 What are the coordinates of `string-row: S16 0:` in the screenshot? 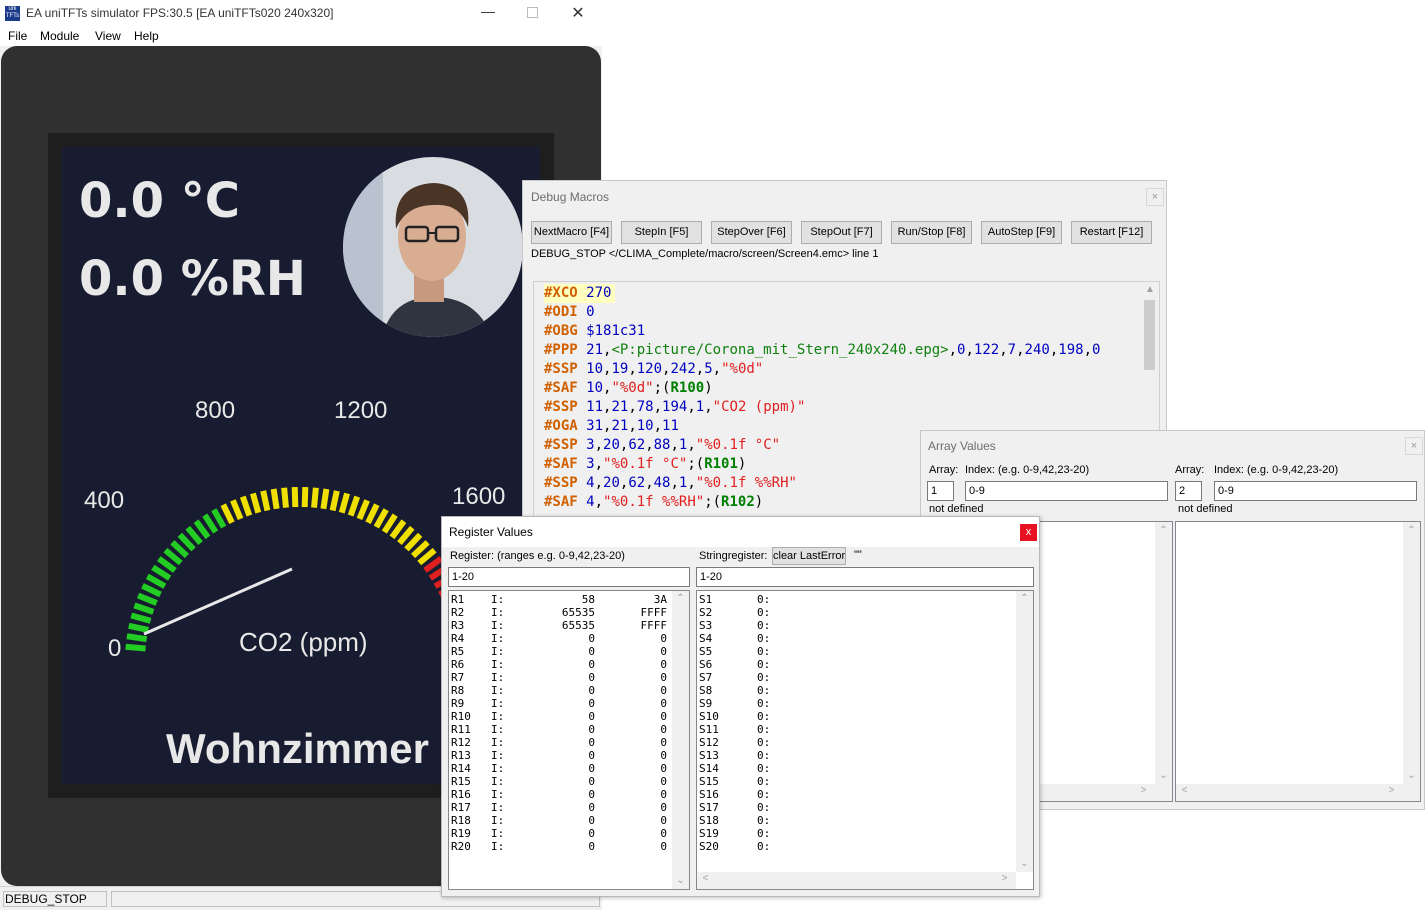 It's located at (849, 794).